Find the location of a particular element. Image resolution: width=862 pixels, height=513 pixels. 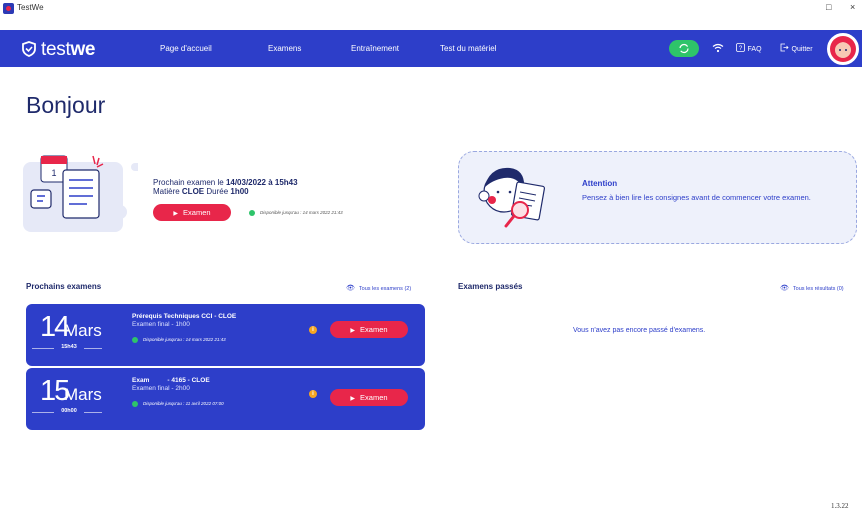

help-icon: ? is located at coordinates (740, 47).